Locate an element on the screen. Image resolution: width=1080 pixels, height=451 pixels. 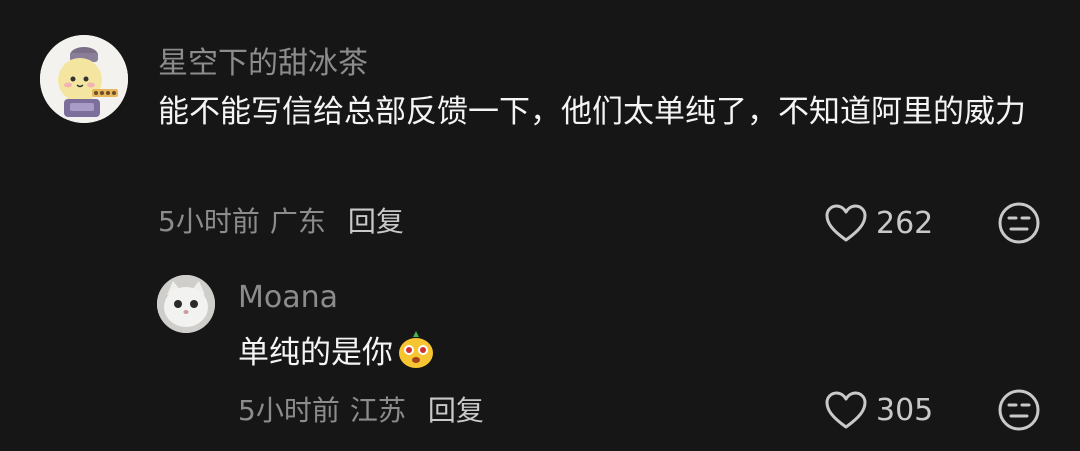
comment-text: 能不能写信给总部反馈一下，他们太单纯了，不知道阿里的威力 is located at coordinates (592, 112).